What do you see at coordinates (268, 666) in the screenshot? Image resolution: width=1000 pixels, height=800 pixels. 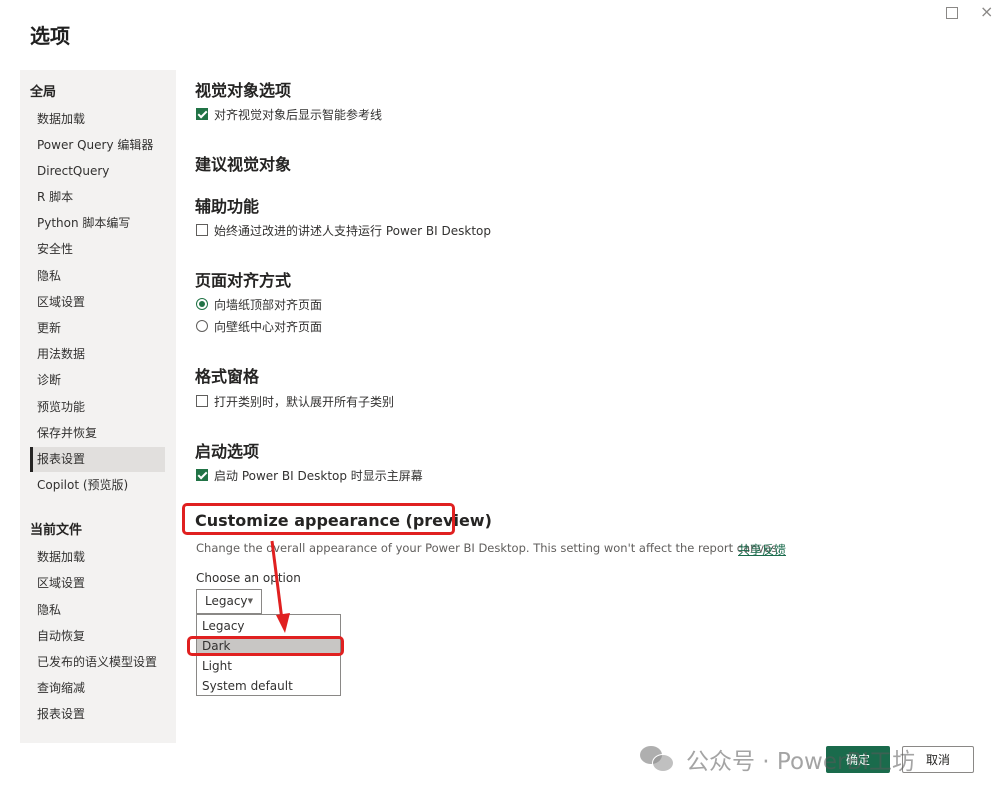 I see `dropdown-option-light: Light` at bounding box center [268, 666].